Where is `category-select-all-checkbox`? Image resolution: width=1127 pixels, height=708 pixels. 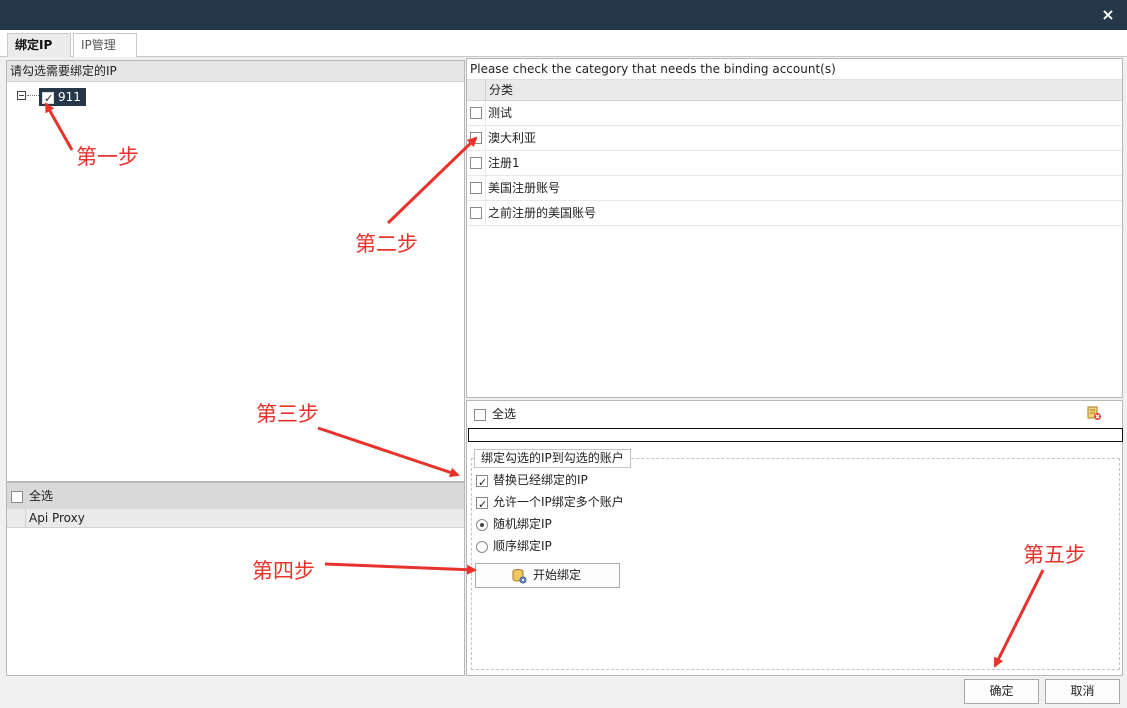 category-select-all-checkbox is located at coordinates (480, 414).